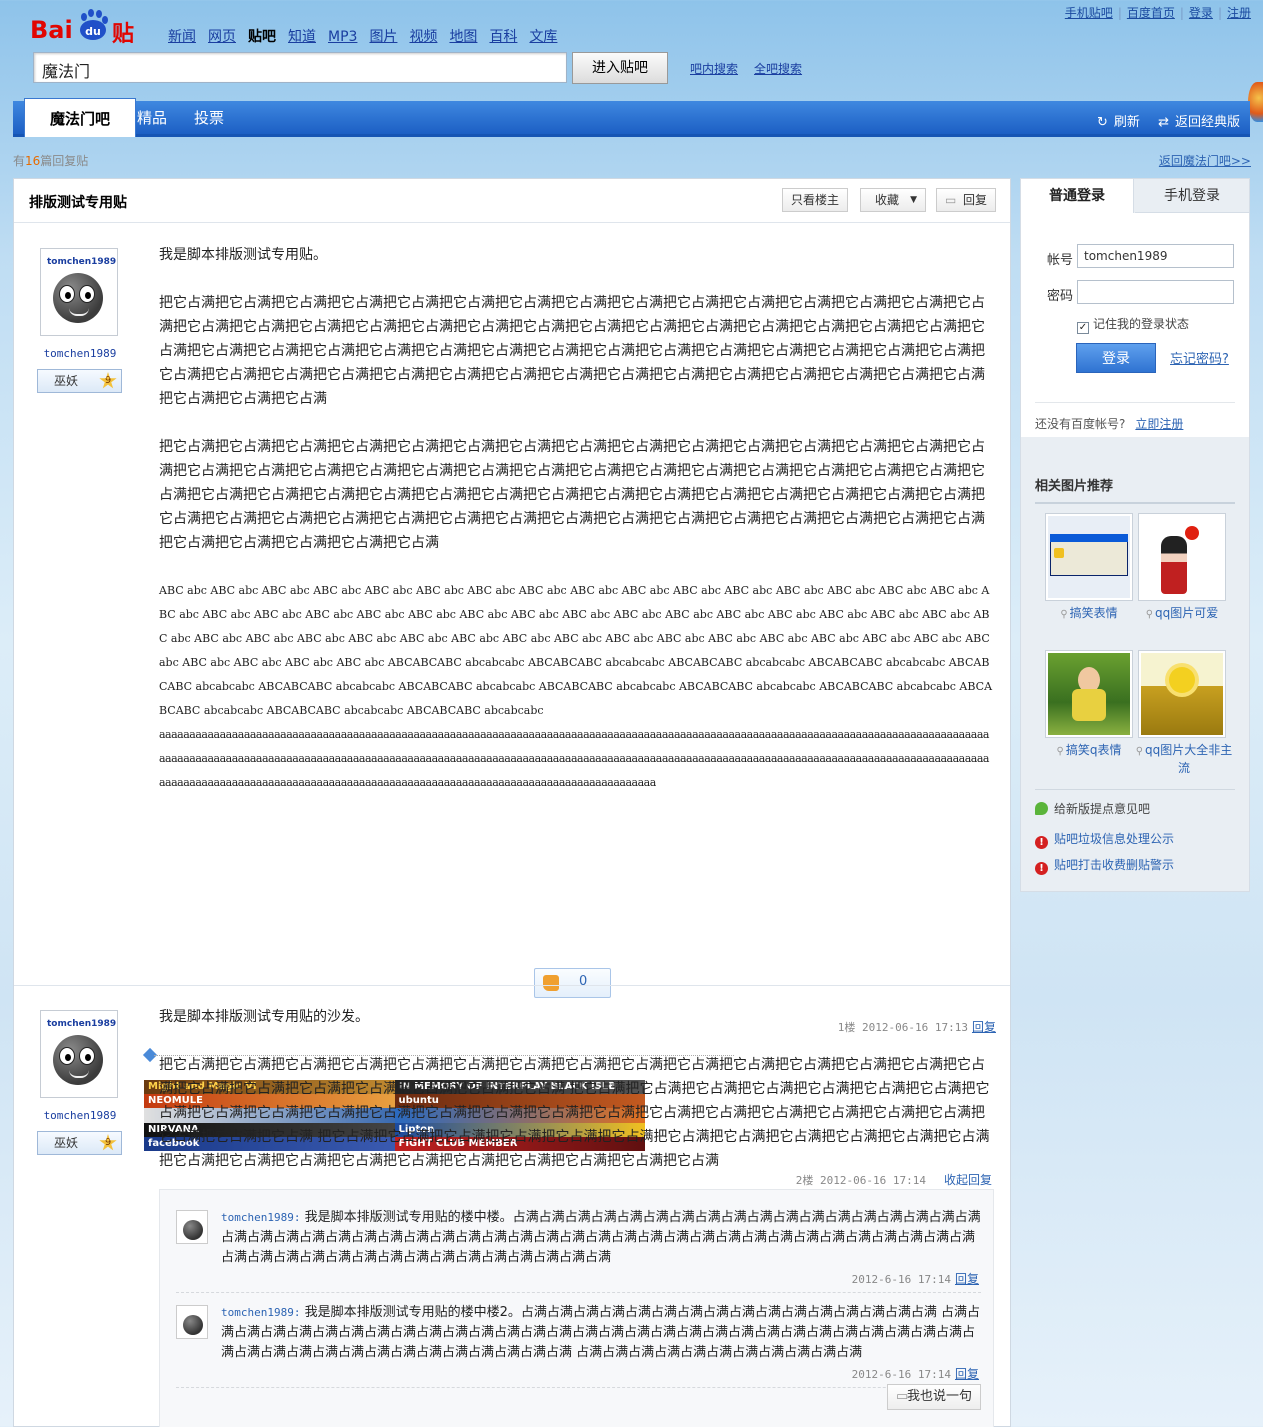 This screenshot has width=1263, height=1427. Describe the element at coordinates (152, 117) in the screenshot. I see `tab-jingpin: 精品` at that location.